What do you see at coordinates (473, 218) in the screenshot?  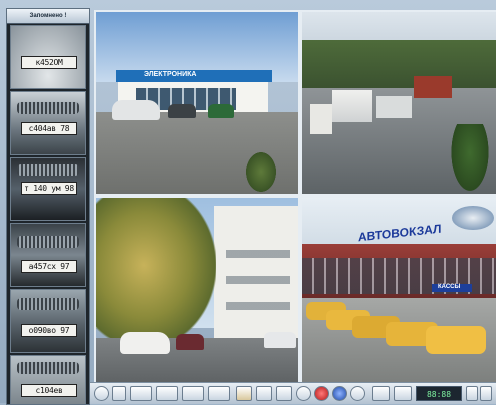 I see `logo-dome` at bounding box center [473, 218].